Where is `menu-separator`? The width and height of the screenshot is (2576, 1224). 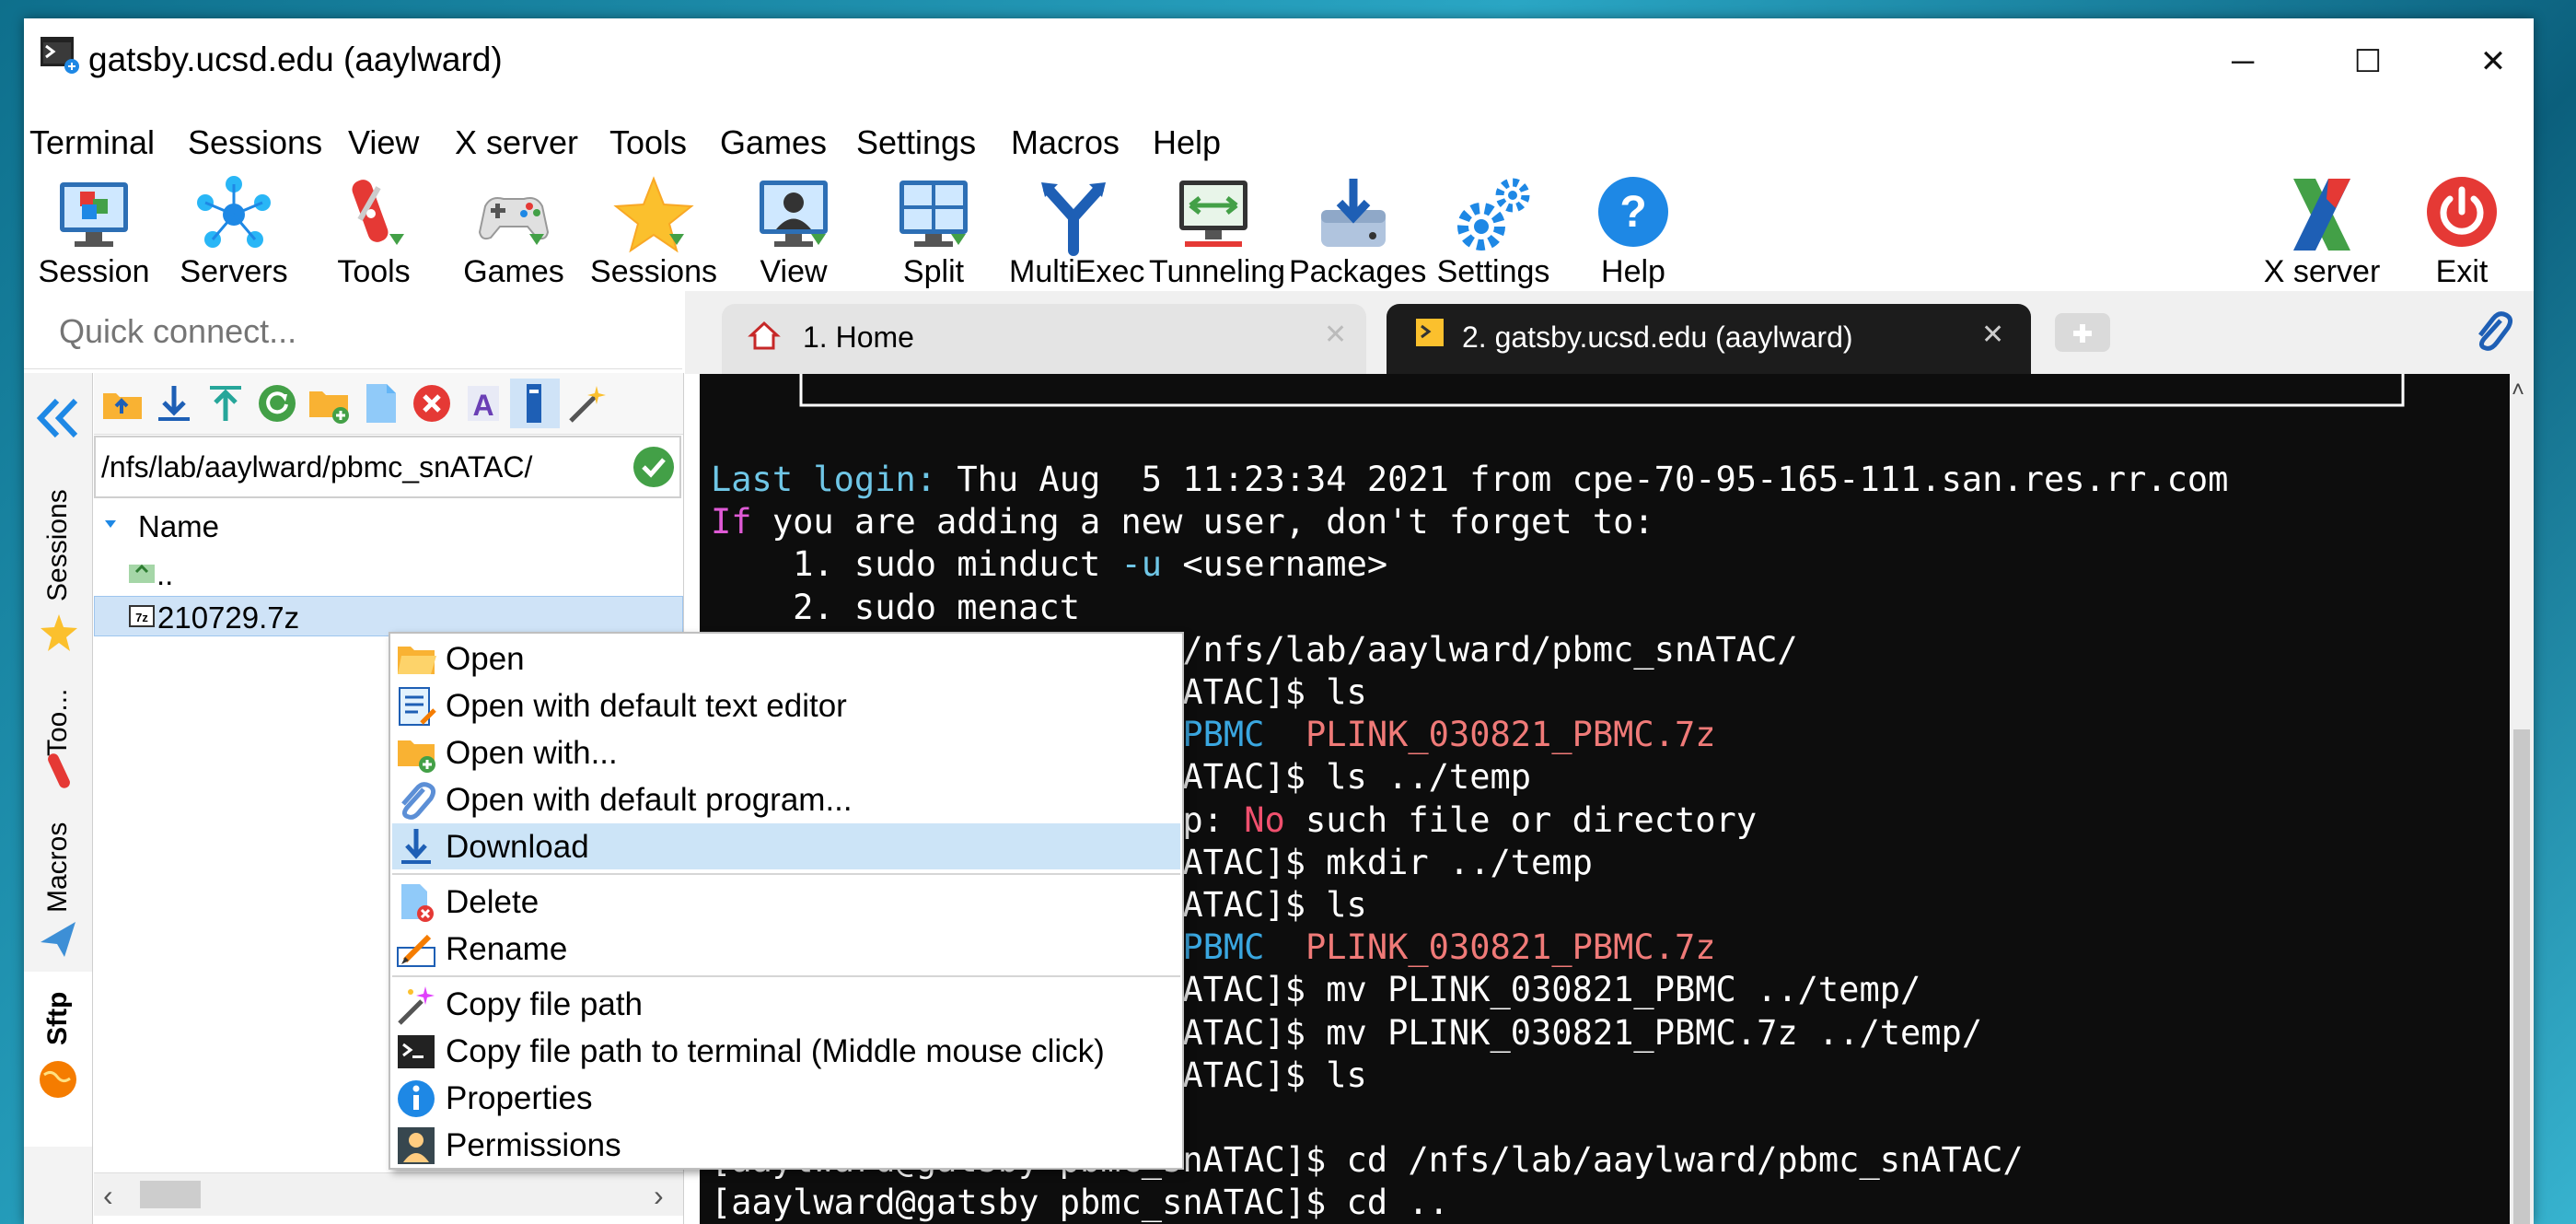 menu-separator is located at coordinates (786, 976).